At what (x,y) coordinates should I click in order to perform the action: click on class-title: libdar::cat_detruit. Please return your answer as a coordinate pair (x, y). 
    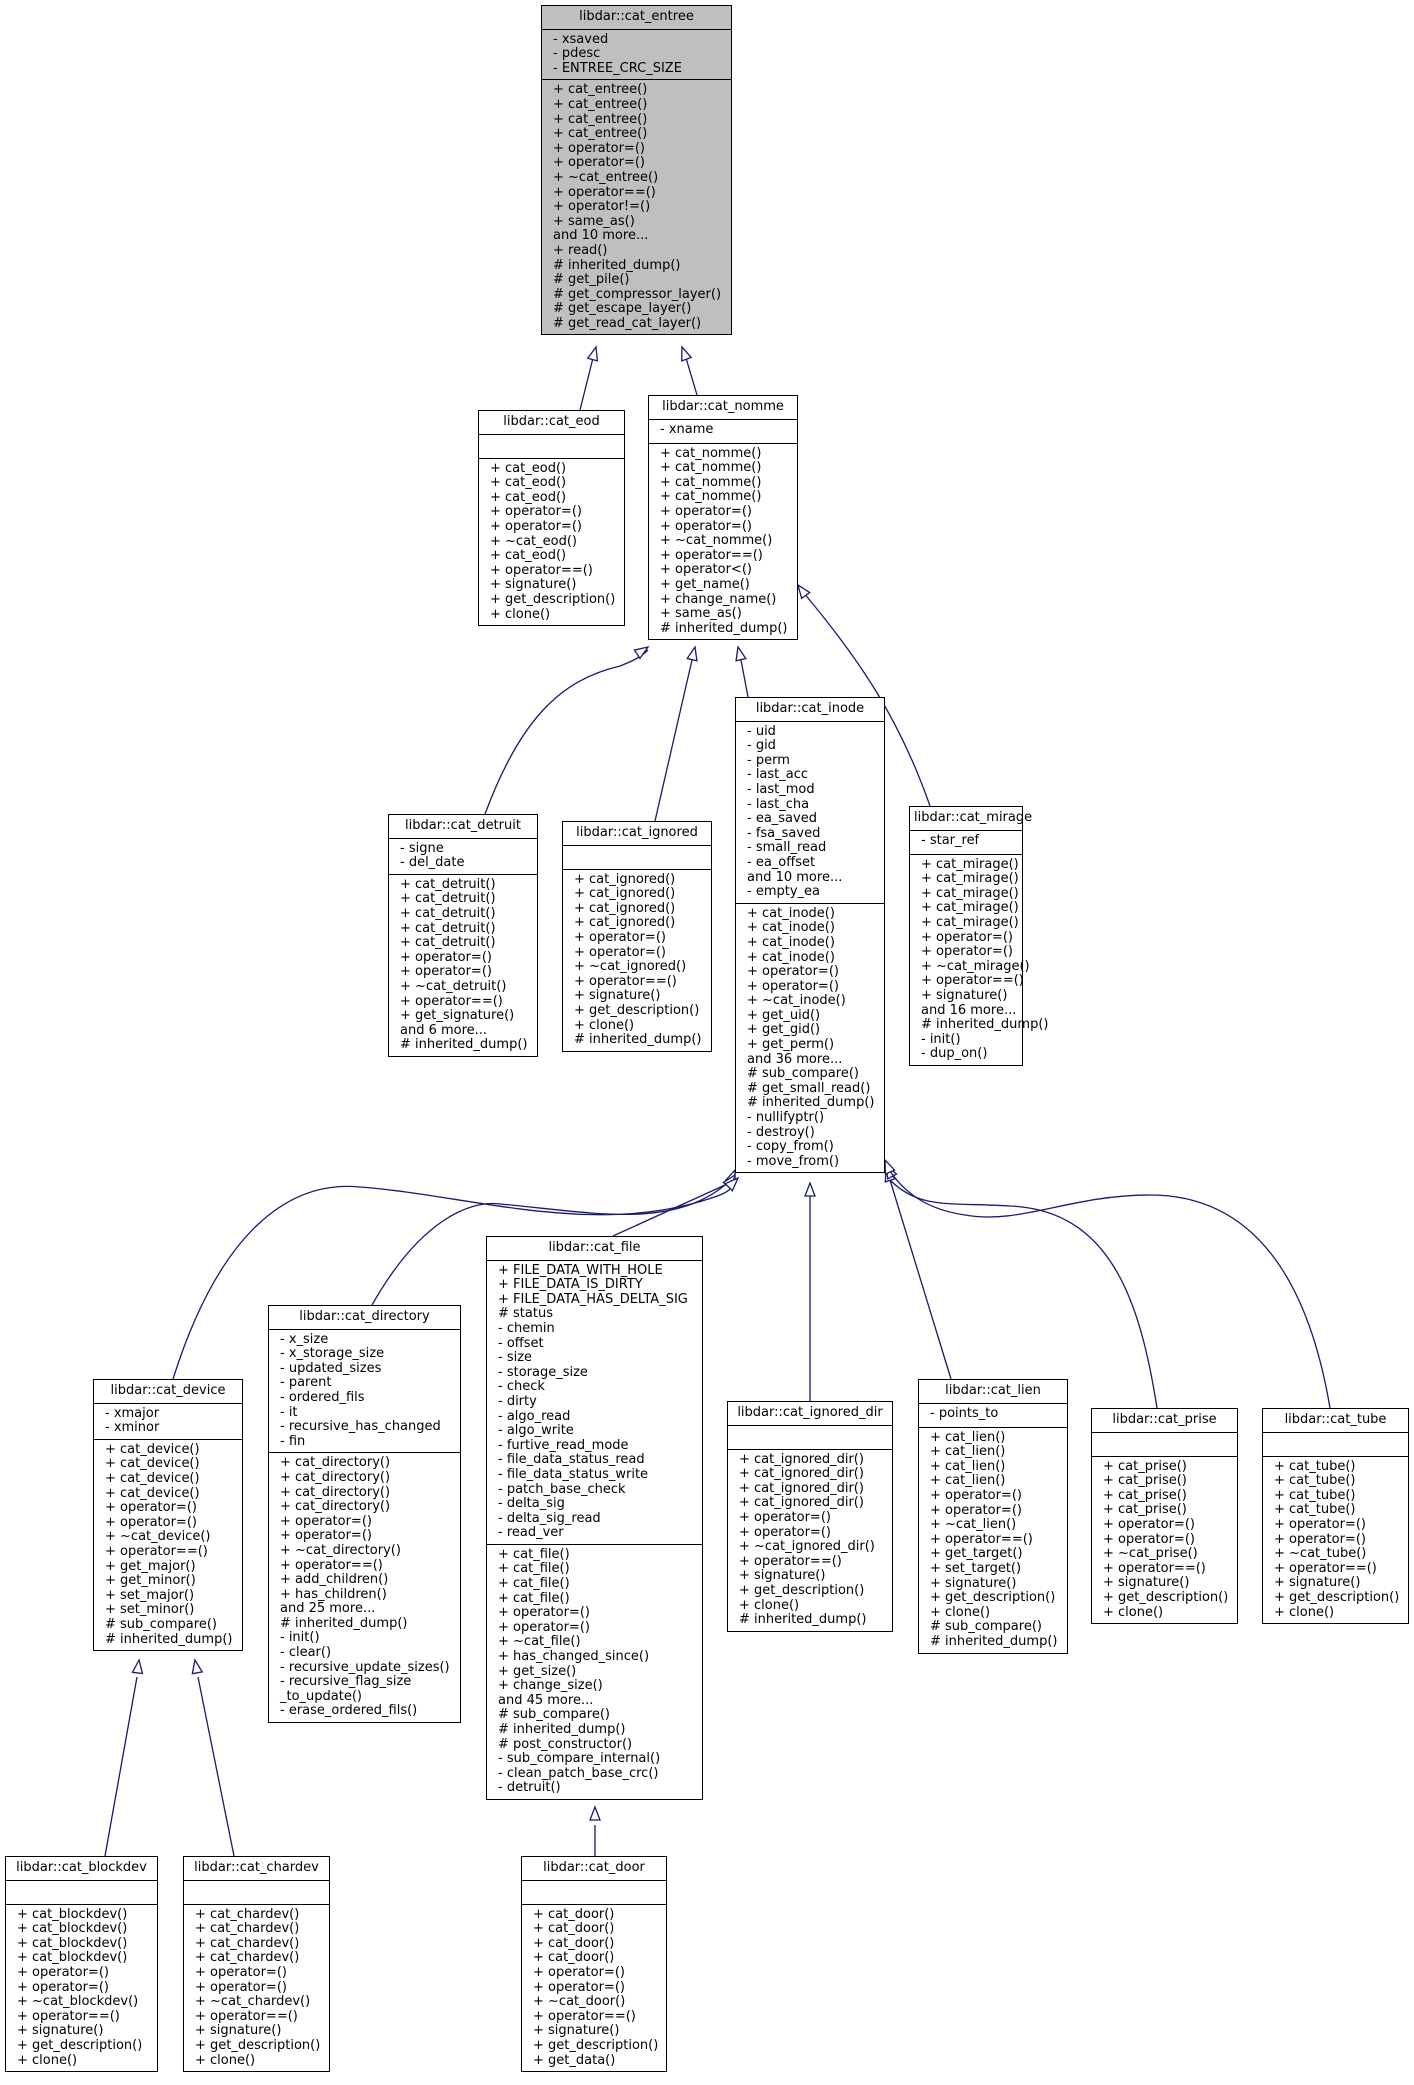
    Looking at the image, I should click on (463, 827).